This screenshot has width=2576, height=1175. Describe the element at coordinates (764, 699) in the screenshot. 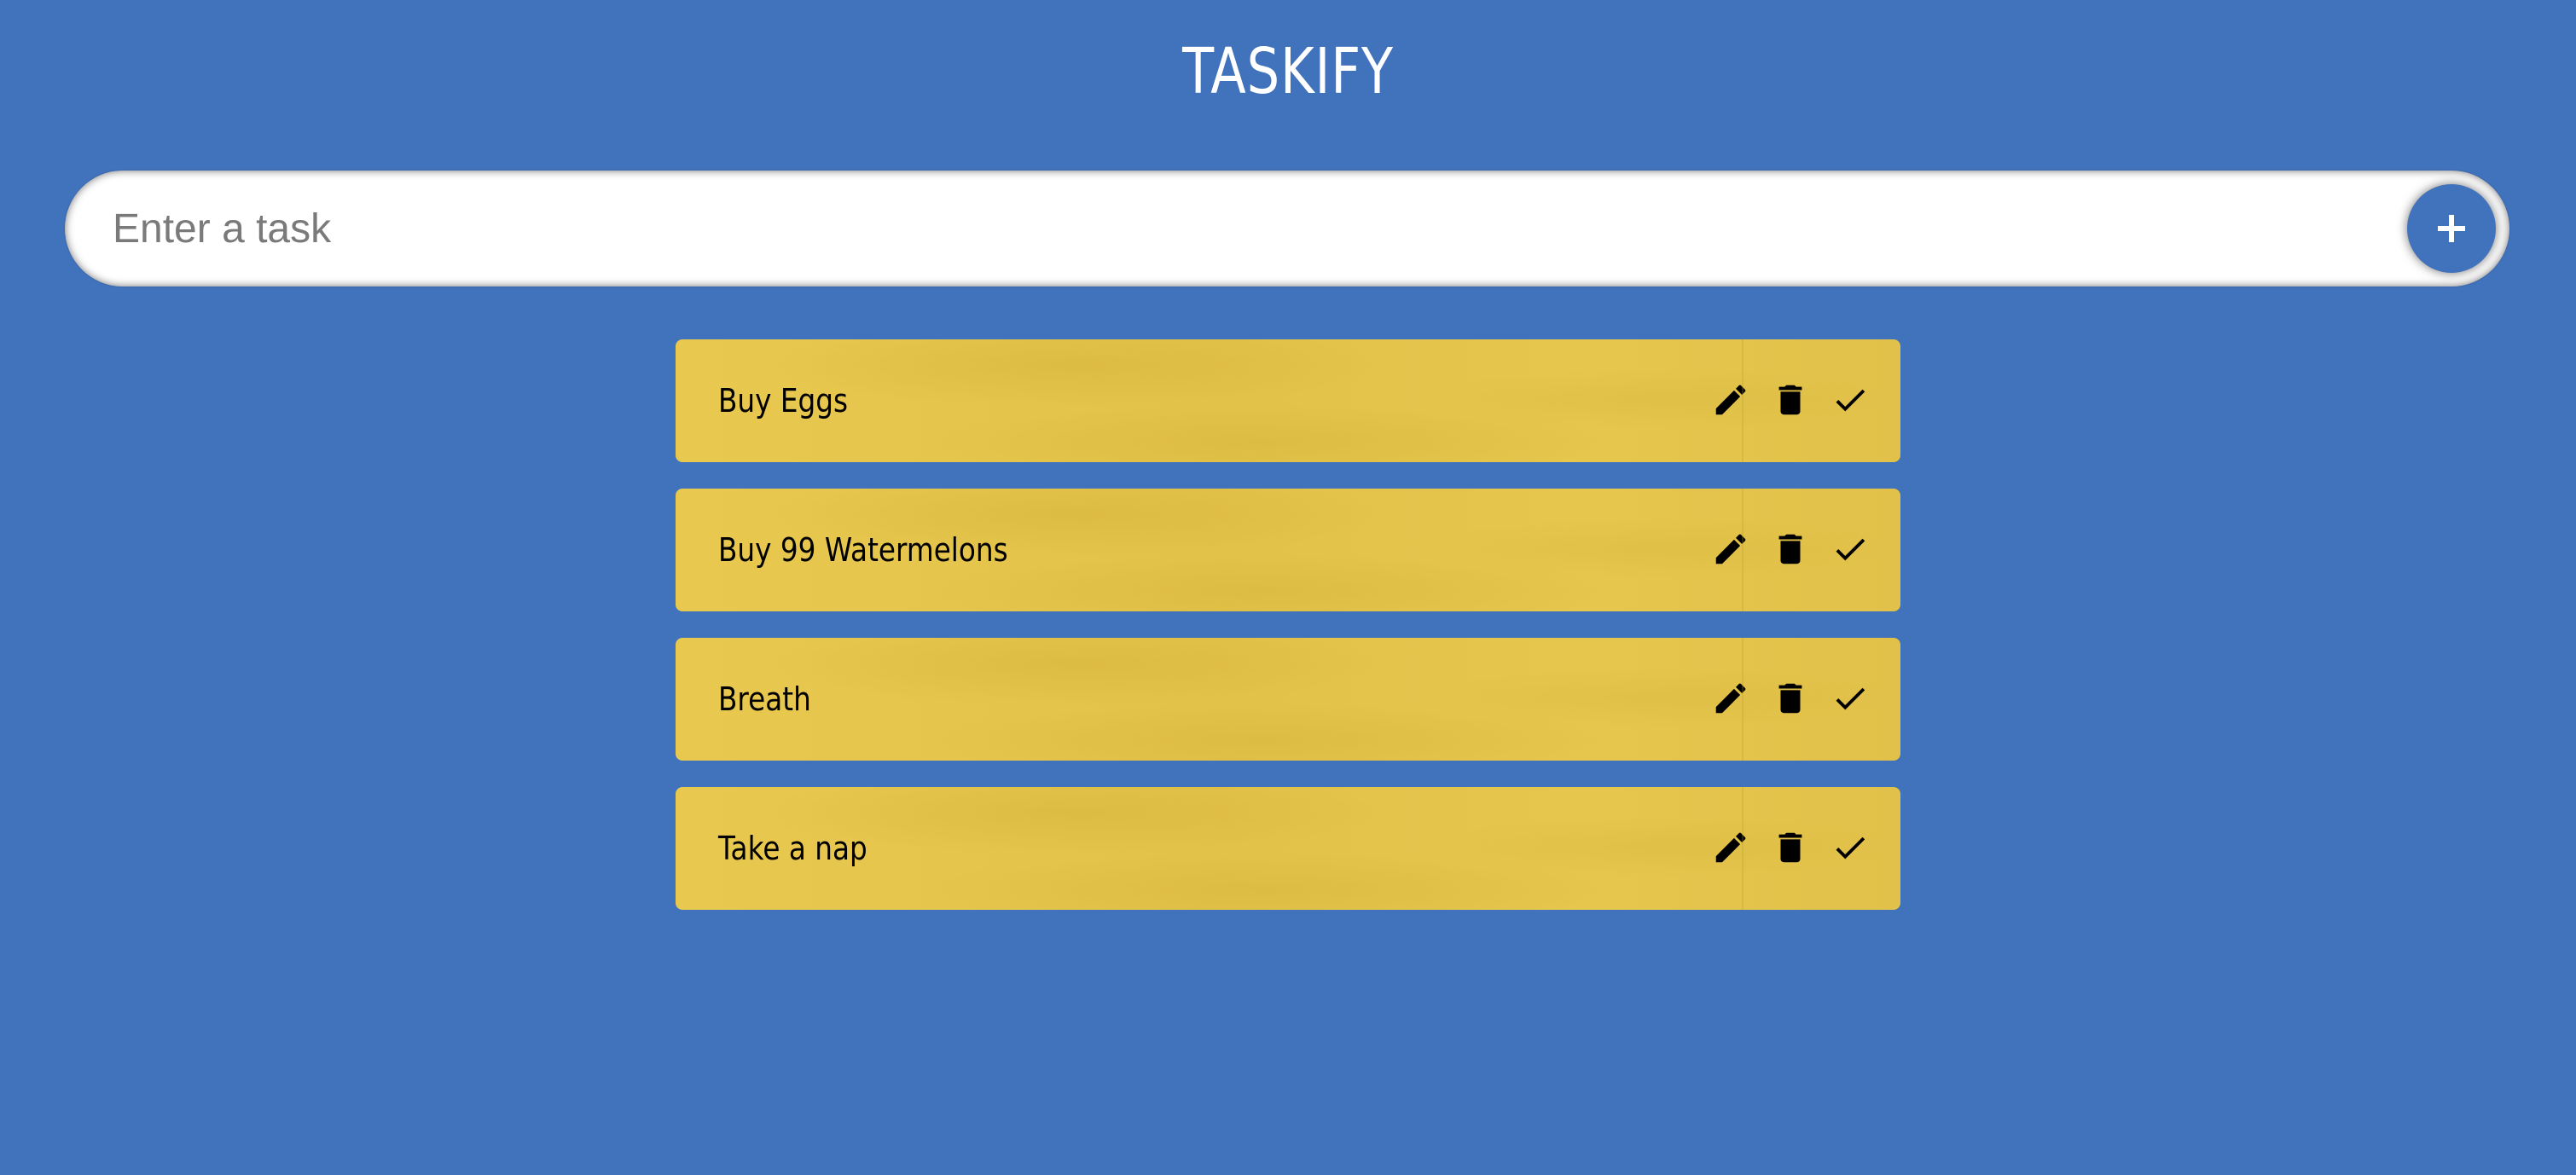

I see `todo-text: Breath` at that location.